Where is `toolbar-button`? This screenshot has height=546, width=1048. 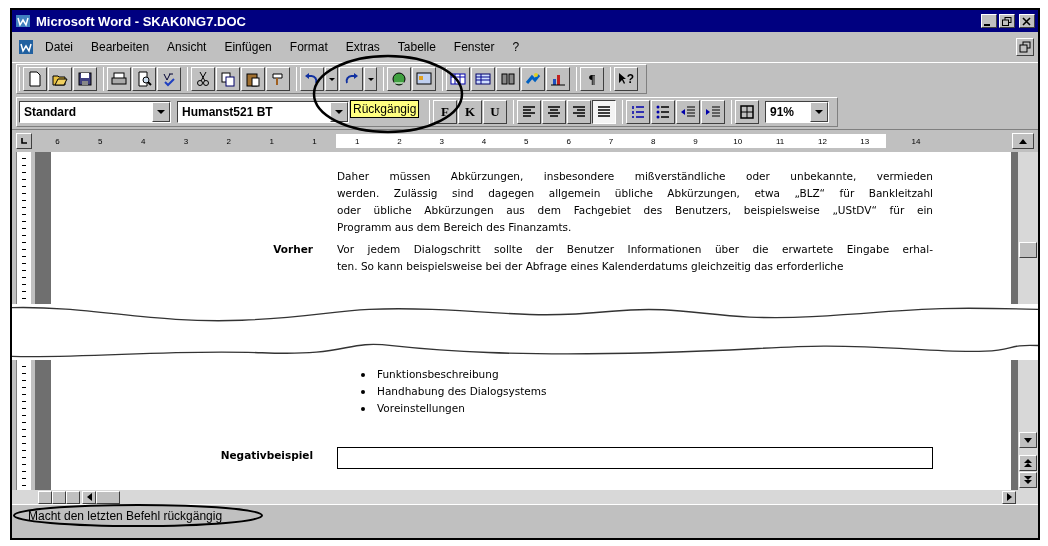 toolbar-button is located at coordinates (604, 112).